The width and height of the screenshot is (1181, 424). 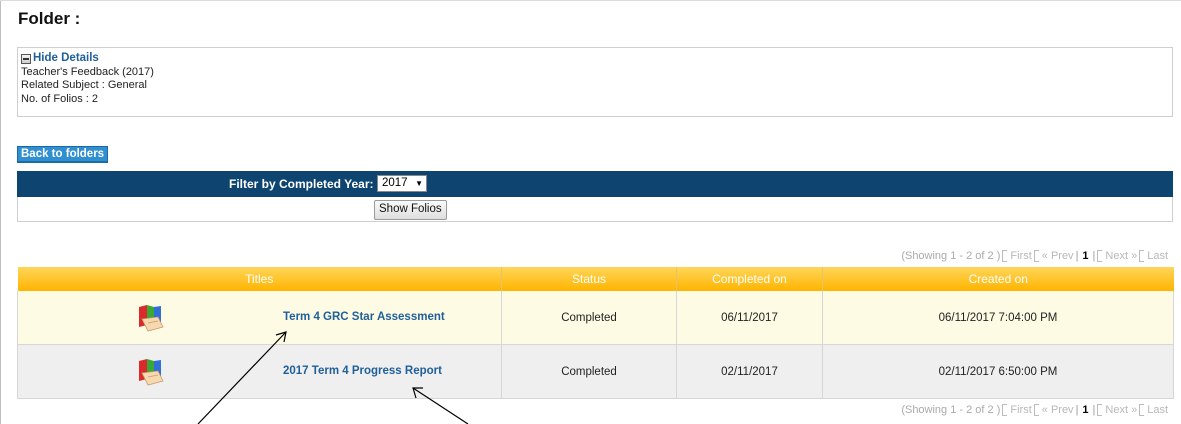 I want to click on hide-details-link: Hide Details, so click(x=66, y=59).